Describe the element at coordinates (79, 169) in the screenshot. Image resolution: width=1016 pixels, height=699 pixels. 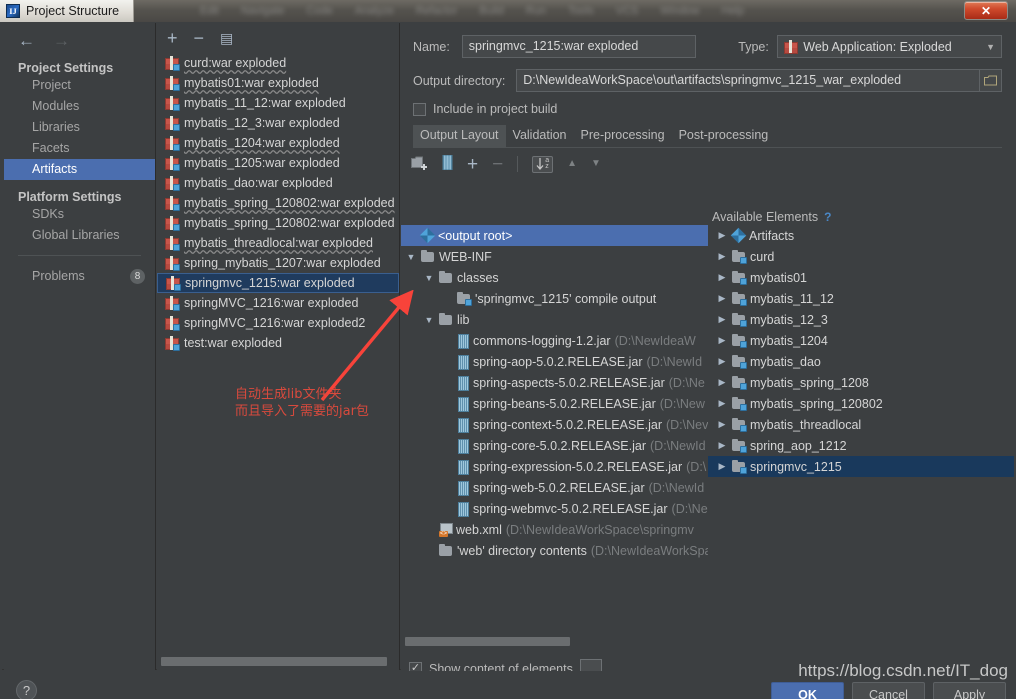
I see `sidebar-item-artifacts: Artifacts` at that location.